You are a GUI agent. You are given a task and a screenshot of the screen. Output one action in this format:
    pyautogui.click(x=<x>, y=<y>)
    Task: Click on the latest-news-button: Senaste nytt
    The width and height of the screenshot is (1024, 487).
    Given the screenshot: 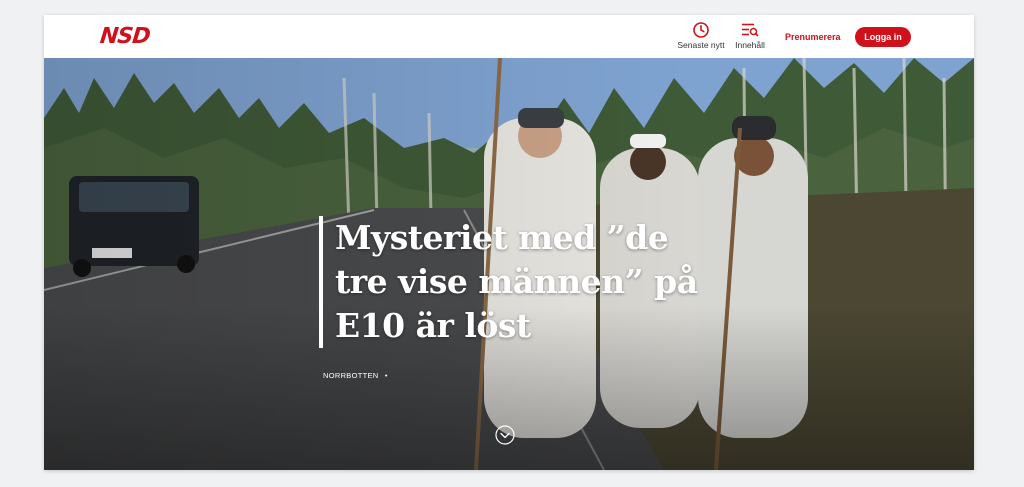 What is the action you would take?
    pyautogui.click(x=701, y=35)
    